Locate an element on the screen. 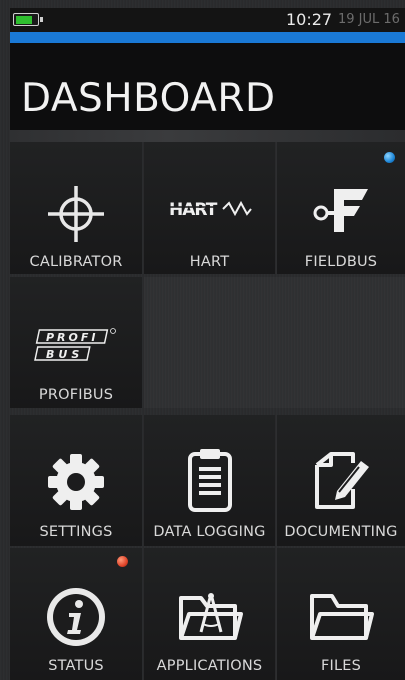 This screenshot has width=405, height=680. gear-icon is located at coordinates (76, 482).